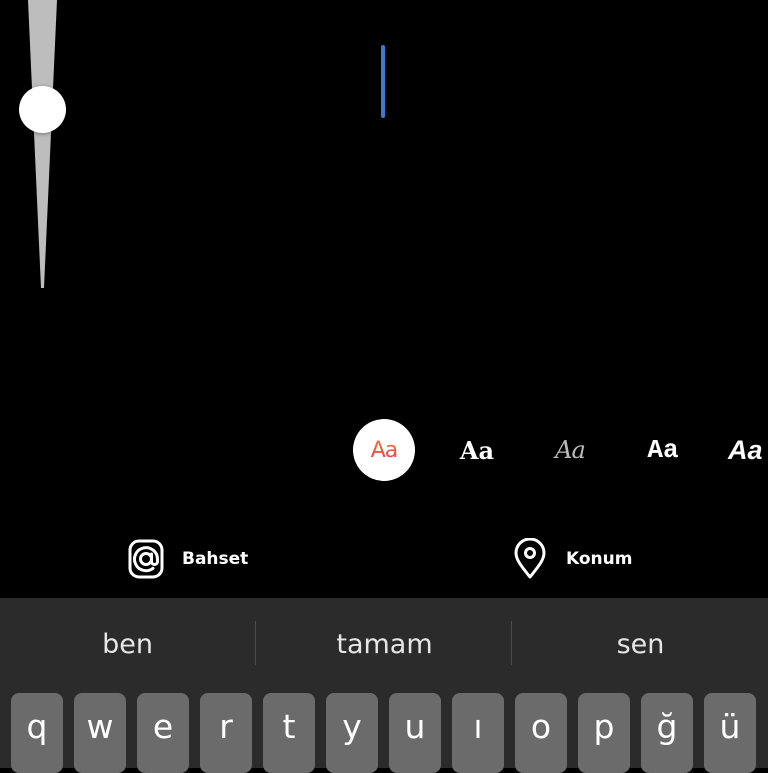 The width and height of the screenshot is (768, 773). Describe the element at coordinates (352, 733) in the screenshot. I see `key-y: y` at that location.